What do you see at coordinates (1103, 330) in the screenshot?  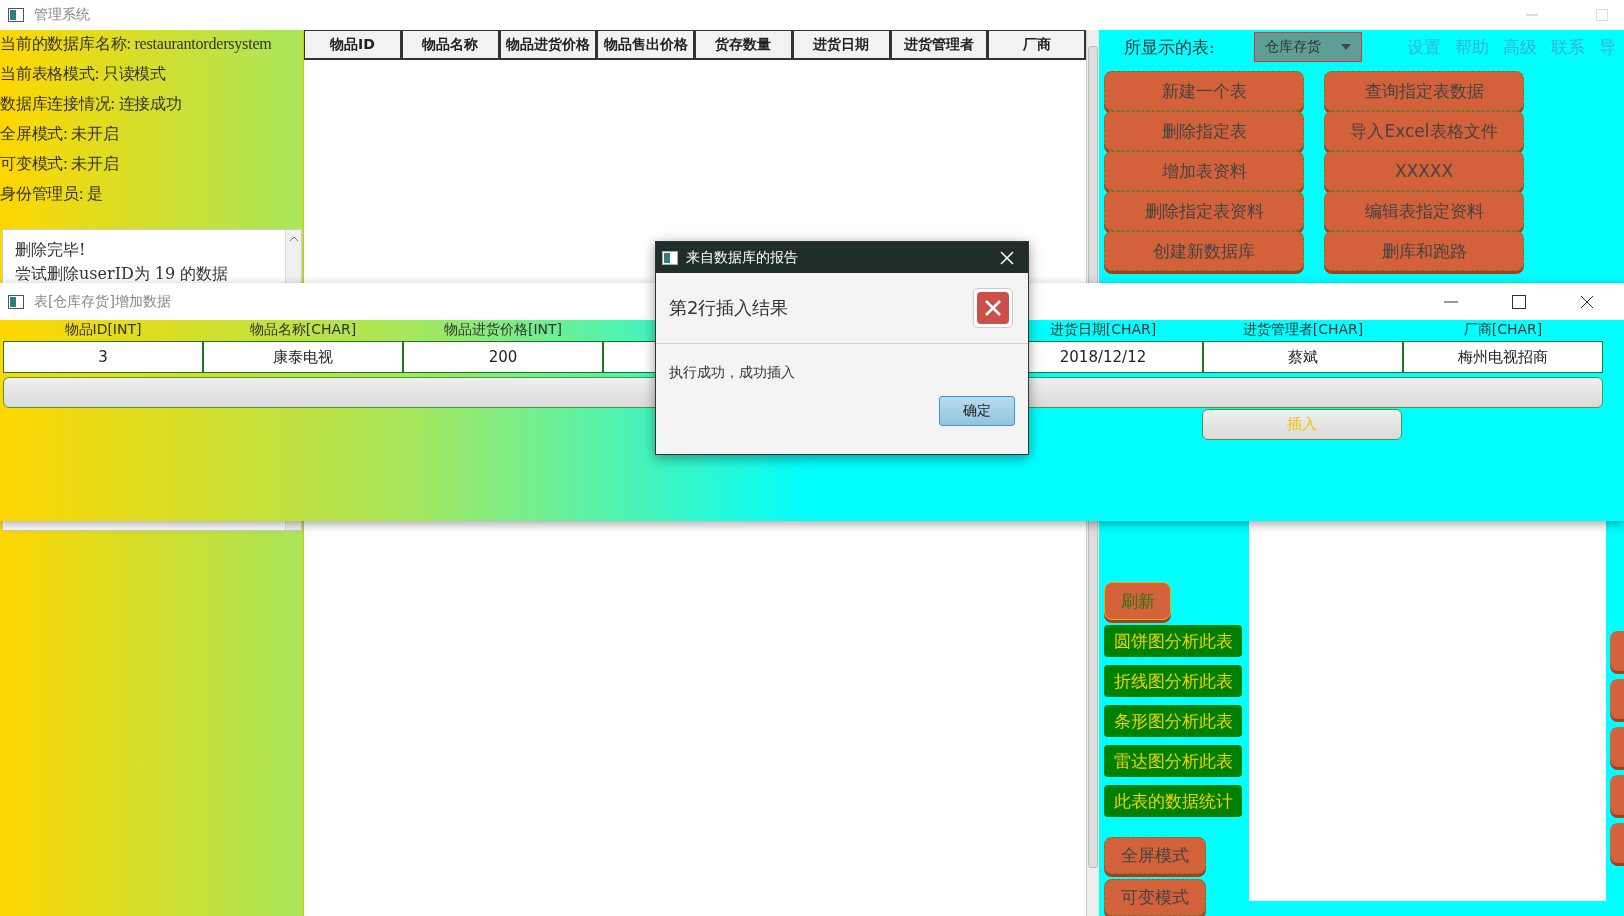 I see `field-label: 进货日期[CHAR]` at bounding box center [1103, 330].